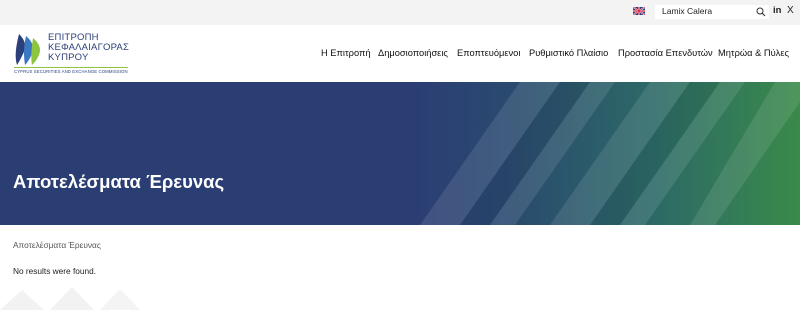 The image size is (800, 310). I want to click on x-twitter-icon: X, so click(790, 10).